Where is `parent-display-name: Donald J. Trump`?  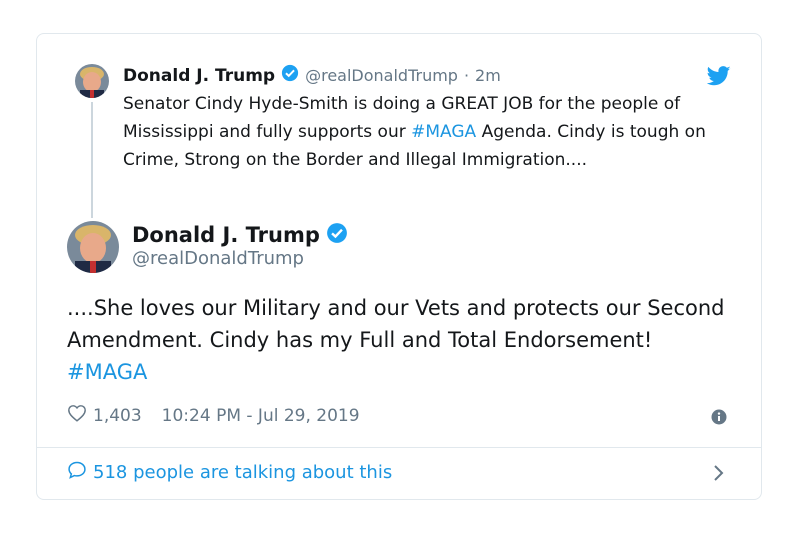
parent-display-name: Donald J. Trump is located at coordinates (199, 76).